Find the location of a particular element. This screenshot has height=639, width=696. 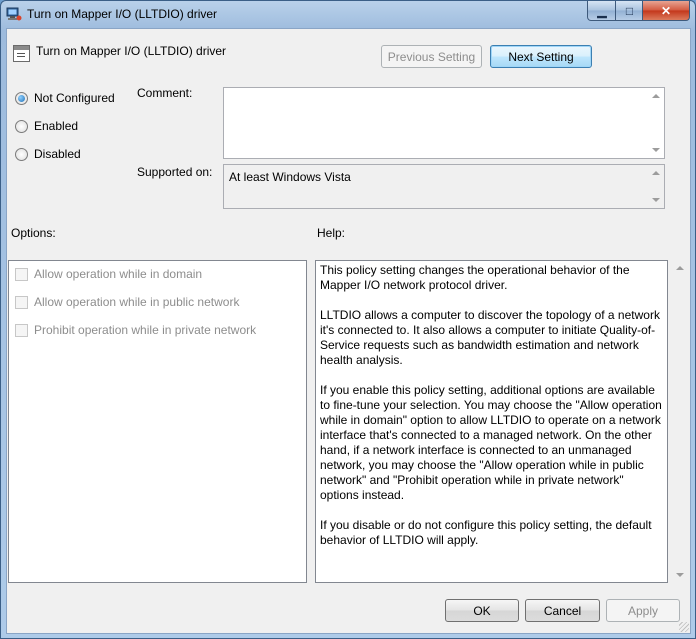

radio-enabled: Enabled is located at coordinates (46, 126).